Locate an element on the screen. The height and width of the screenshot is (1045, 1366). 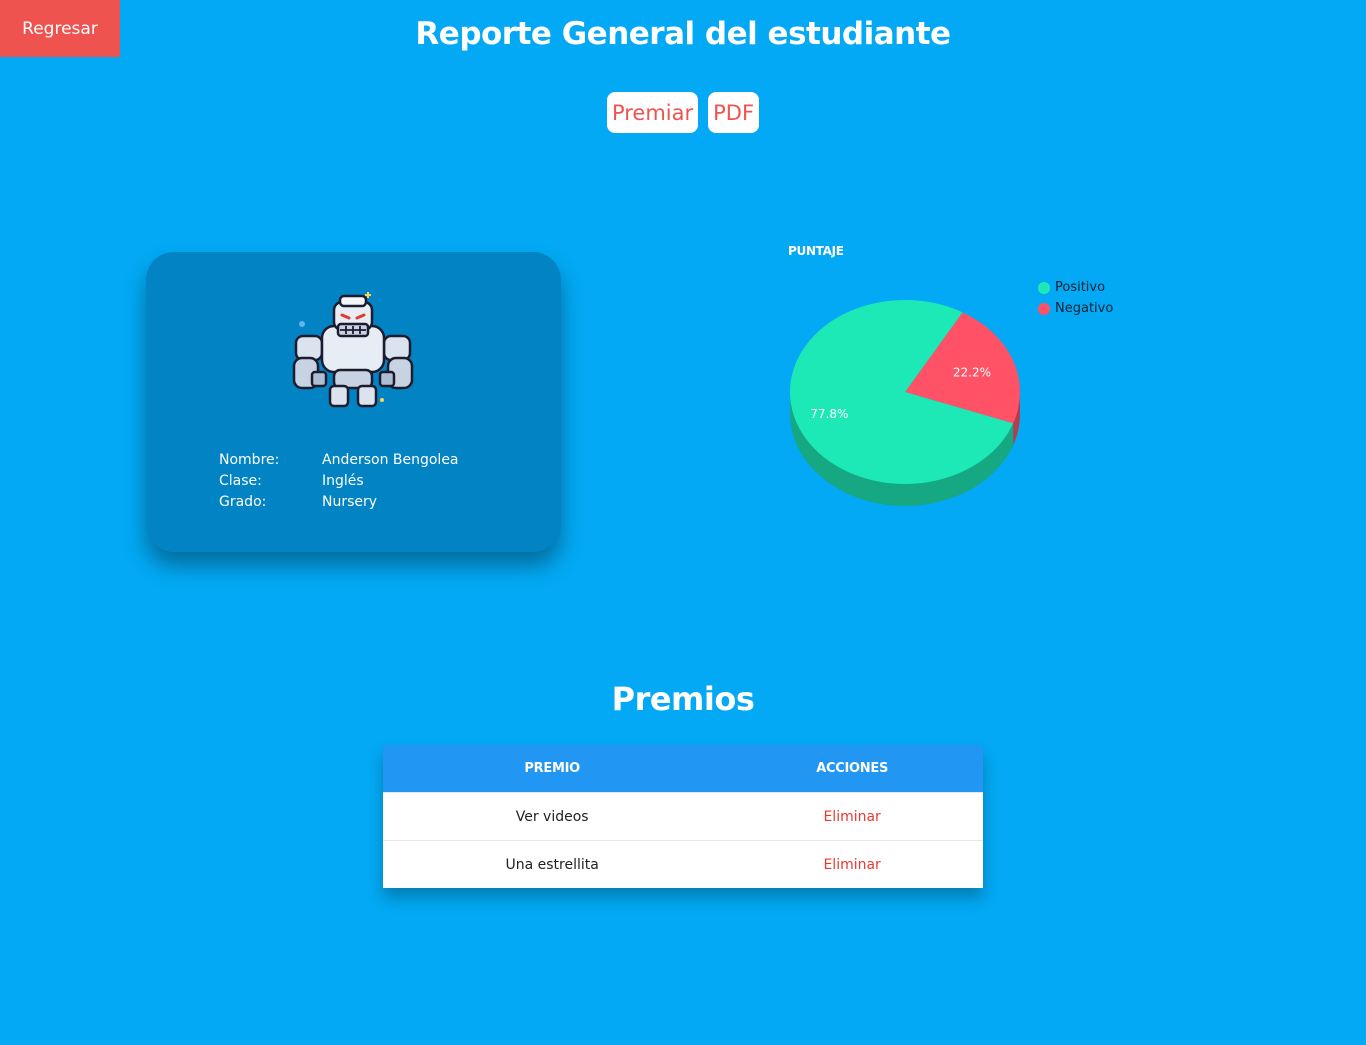
table-header-row: PREMIO ACCIONES is located at coordinates (683, 769).